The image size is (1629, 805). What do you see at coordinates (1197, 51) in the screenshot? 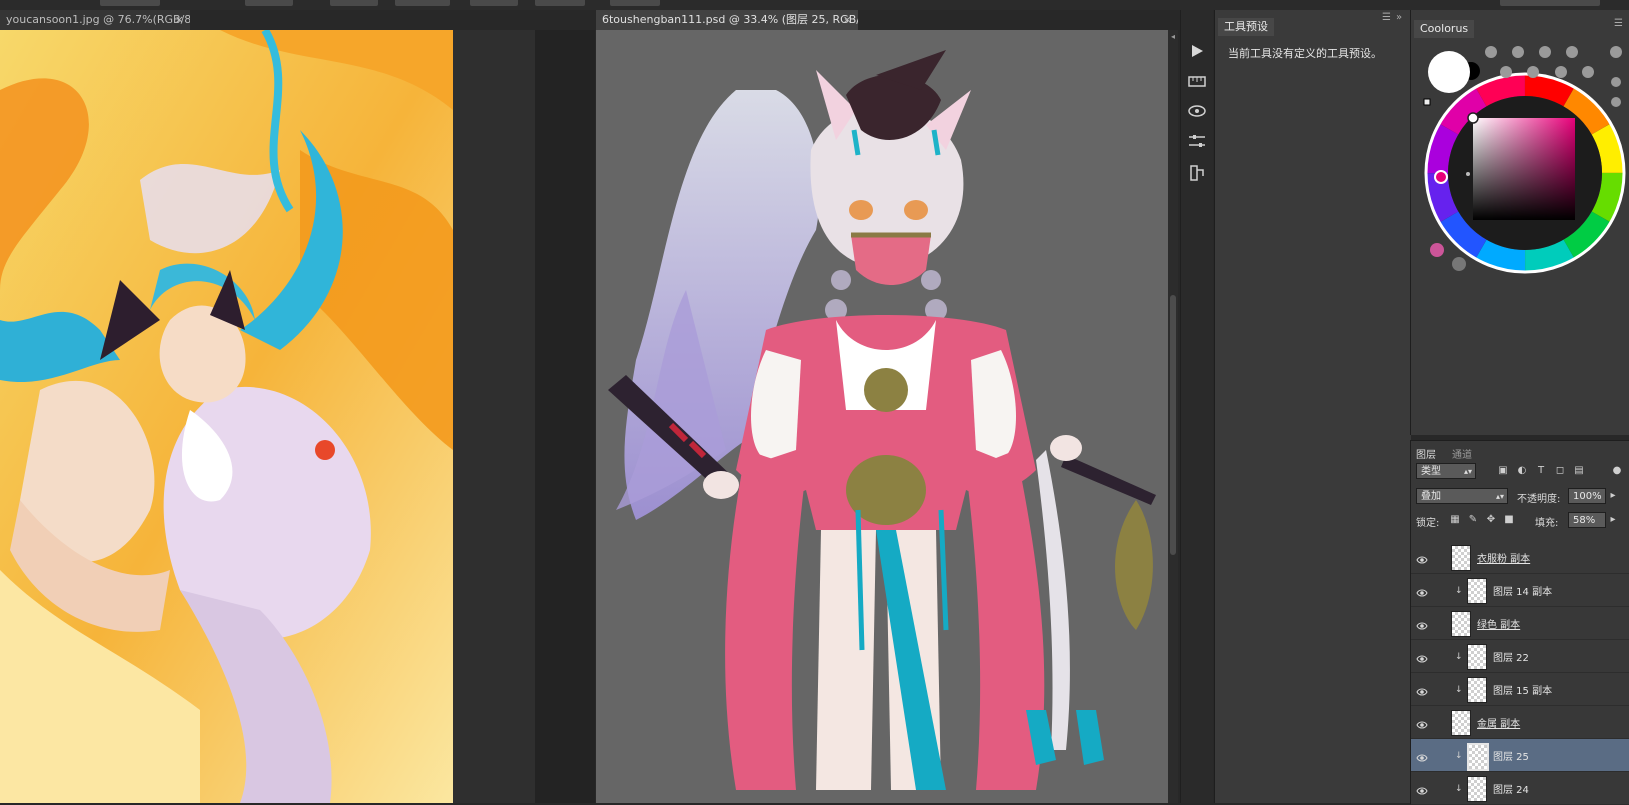
I see `play-icon` at bounding box center [1197, 51].